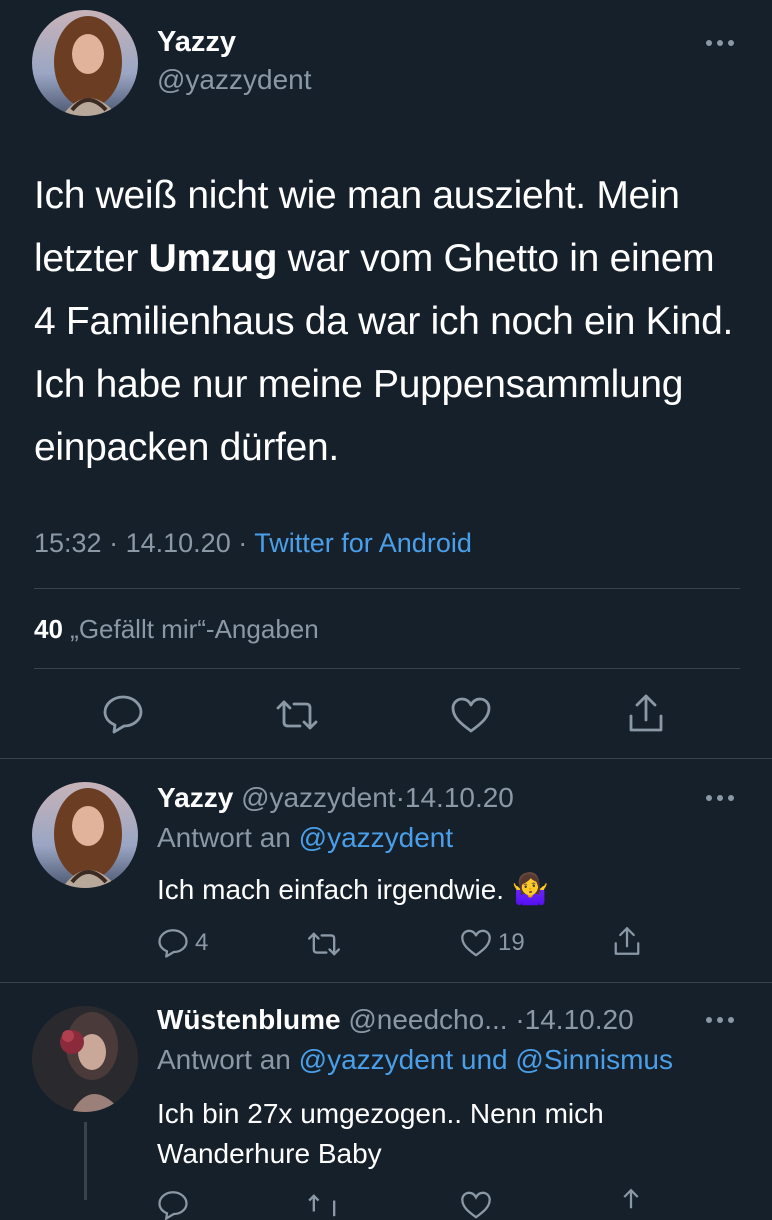  Describe the element at coordinates (68, 543) in the screenshot. I see `tweet-time: 15:32` at that location.